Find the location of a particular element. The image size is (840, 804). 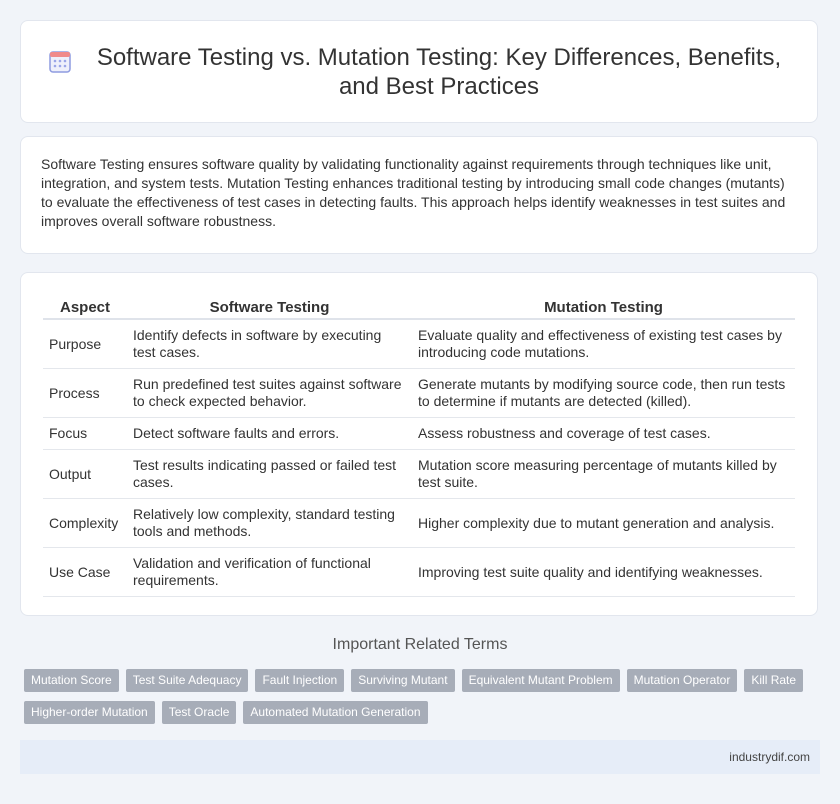

related-terms-title: Important Related Terms is located at coordinates (420, 644).